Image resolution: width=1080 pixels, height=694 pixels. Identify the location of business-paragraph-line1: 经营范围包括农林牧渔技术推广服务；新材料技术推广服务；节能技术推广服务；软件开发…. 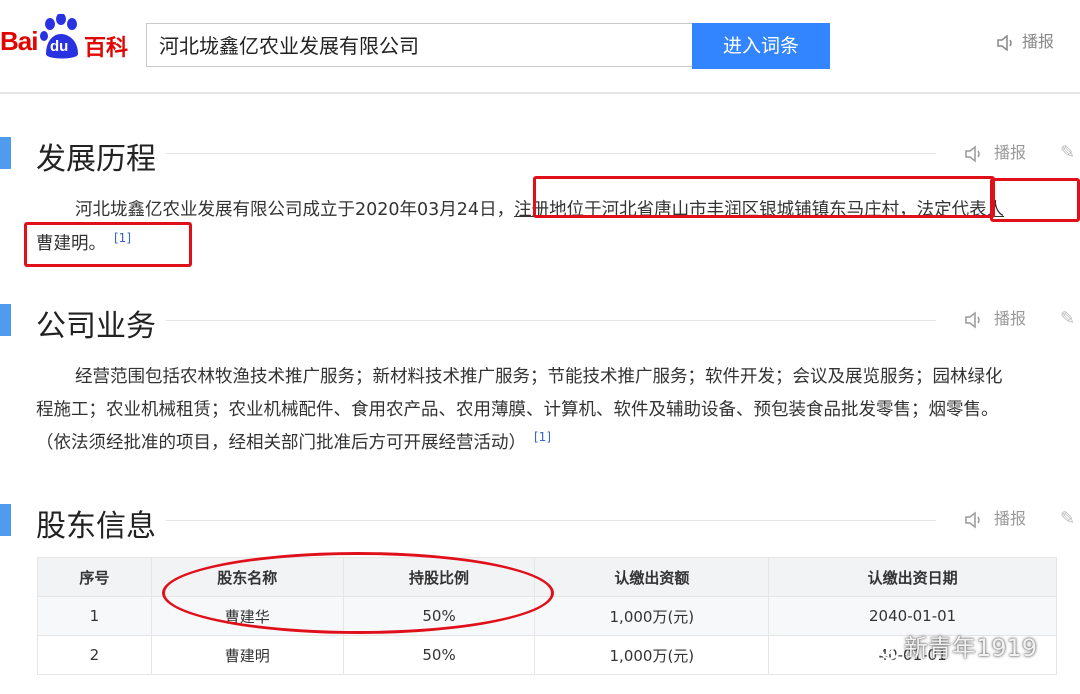
(539, 377).